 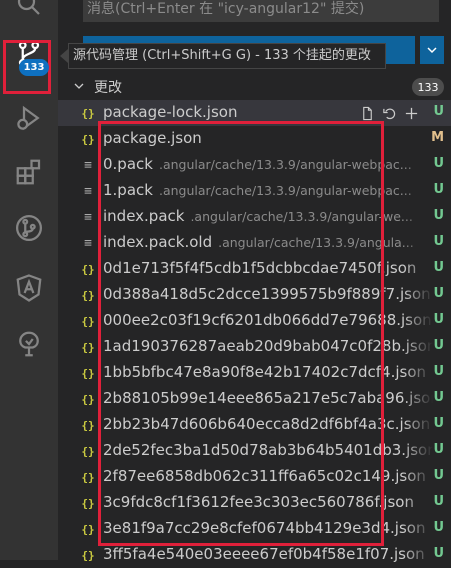 I want to click on row-actions, so click(x=389, y=113).